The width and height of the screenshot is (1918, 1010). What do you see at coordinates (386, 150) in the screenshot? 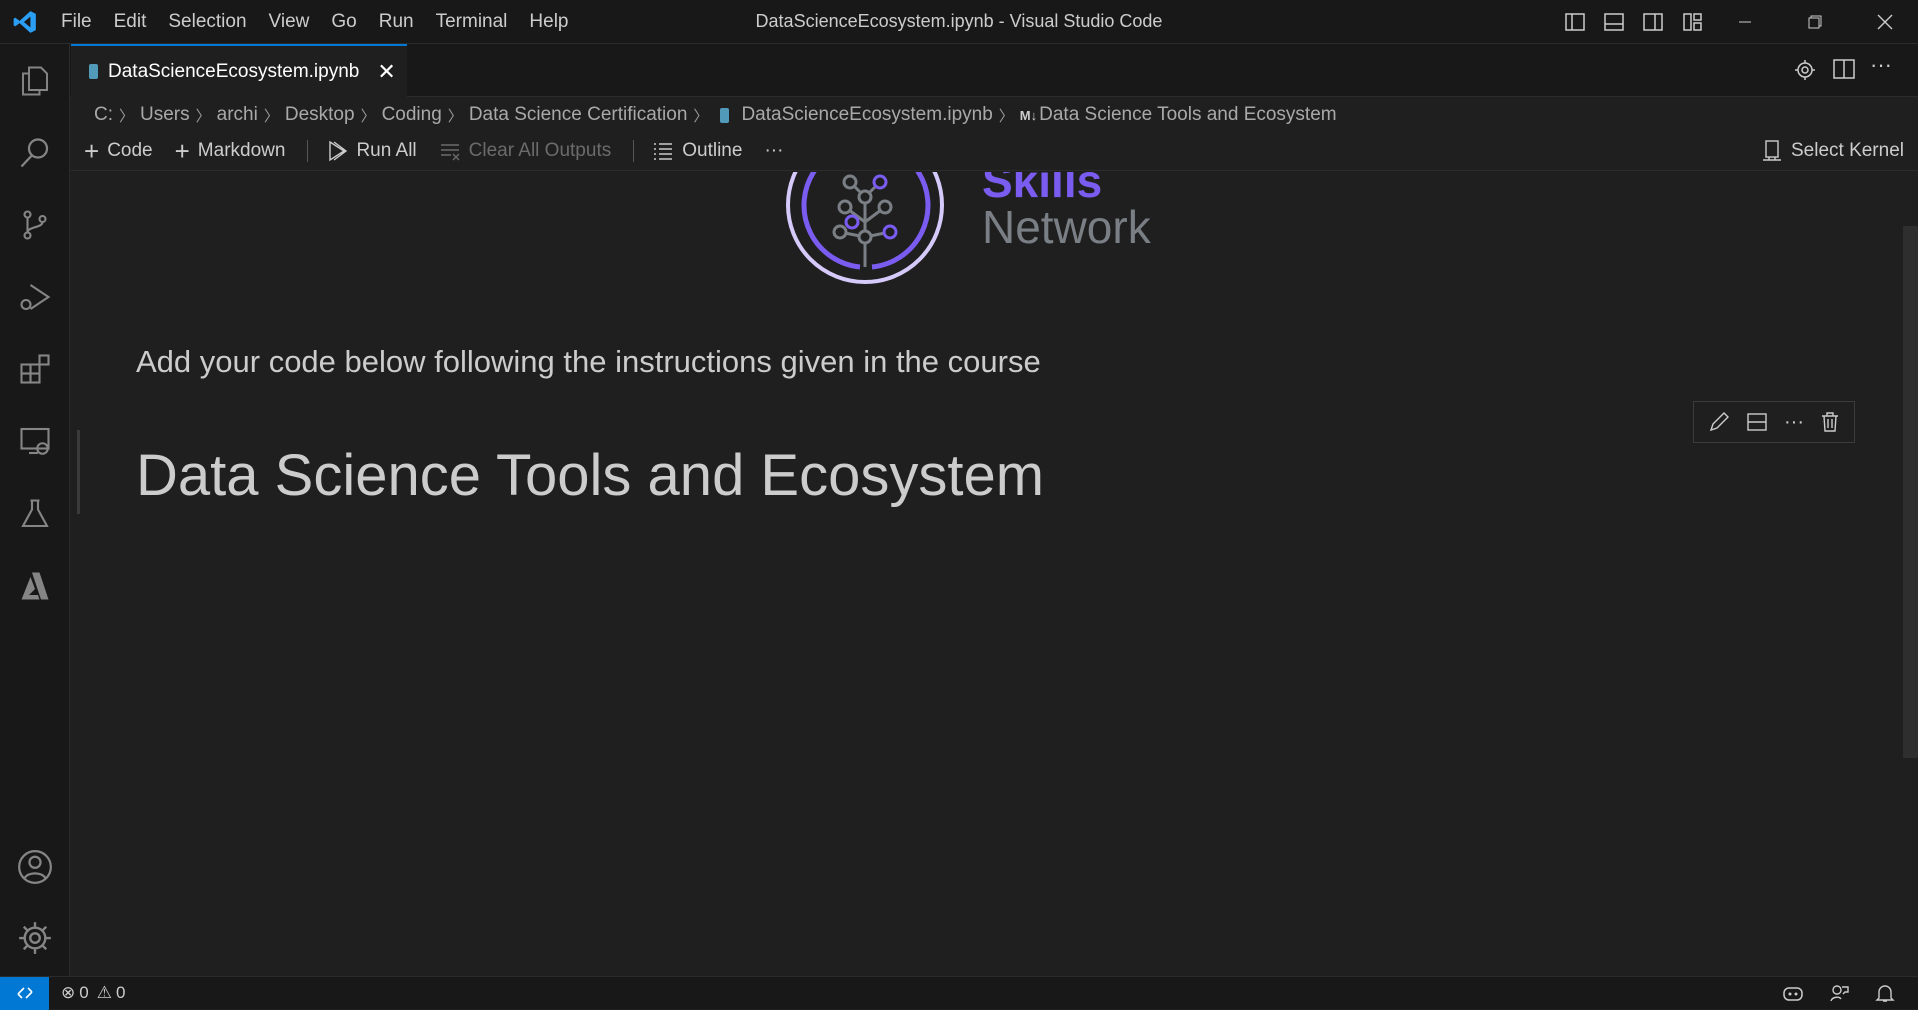
I see `run-all-label: Run All` at bounding box center [386, 150].